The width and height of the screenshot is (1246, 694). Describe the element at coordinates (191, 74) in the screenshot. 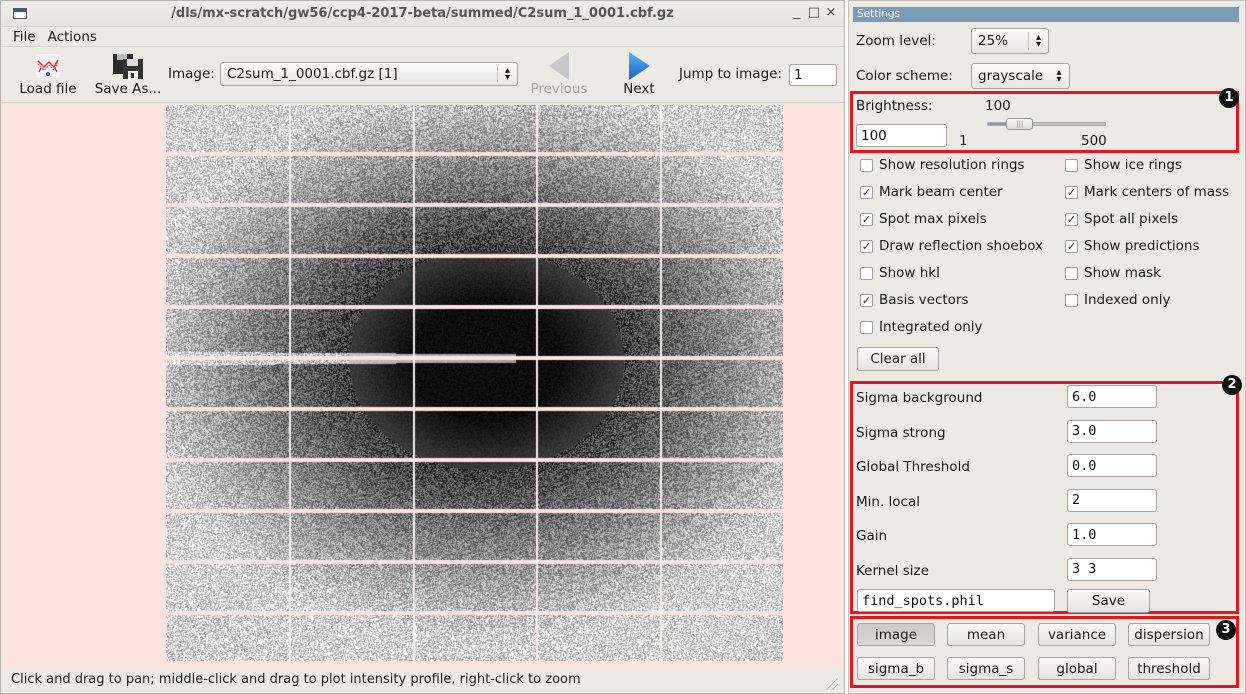

I see `image-label: Image:` at that location.